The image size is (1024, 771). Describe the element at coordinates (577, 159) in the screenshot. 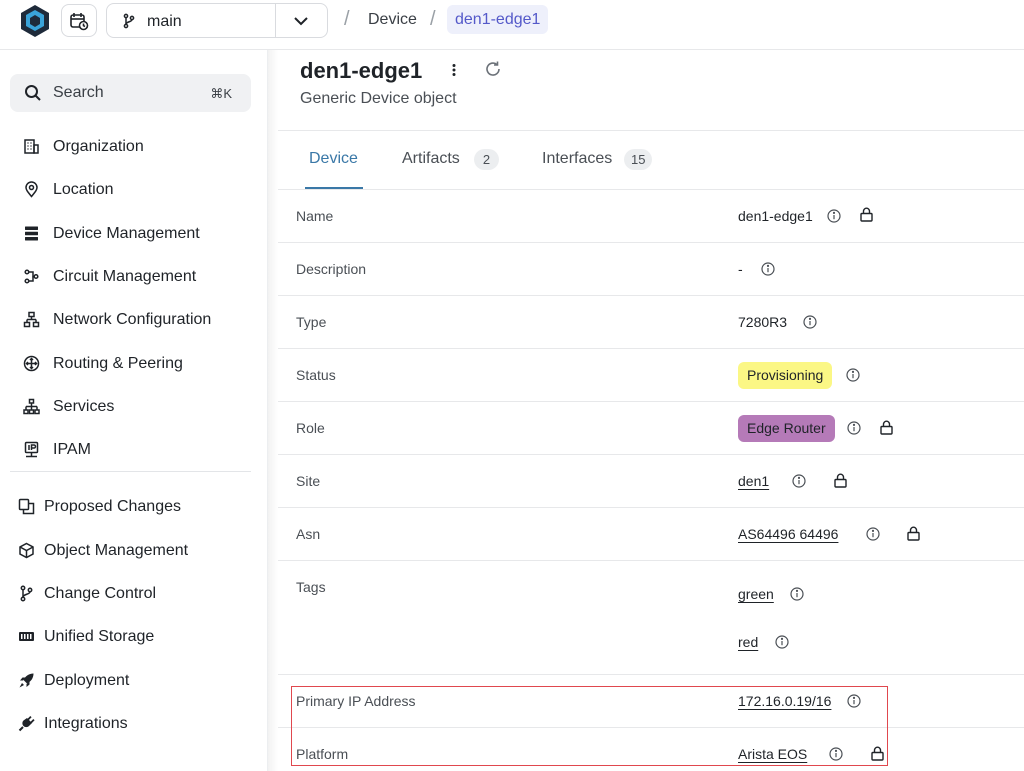

I see `tab-interfaces: Interfaces` at that location.